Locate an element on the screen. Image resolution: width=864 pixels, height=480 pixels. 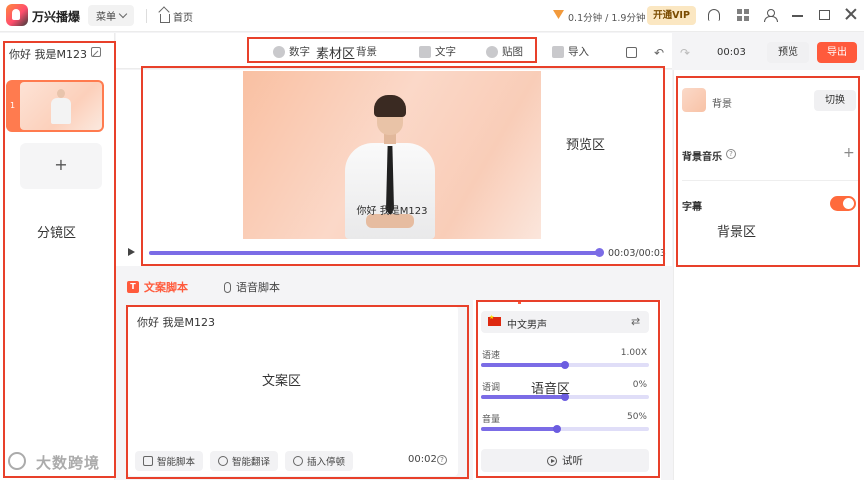
tab-voice-script: 语音脚本 is located at coordinates (252, 287).